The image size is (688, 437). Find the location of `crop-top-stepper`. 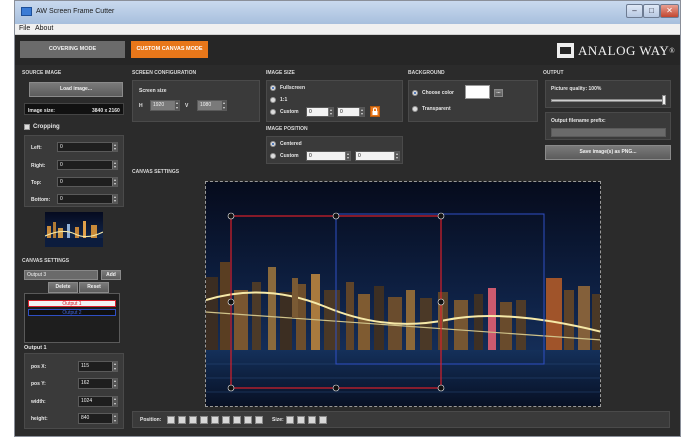

crop-top-stepper is located at coordinates (114, 182).